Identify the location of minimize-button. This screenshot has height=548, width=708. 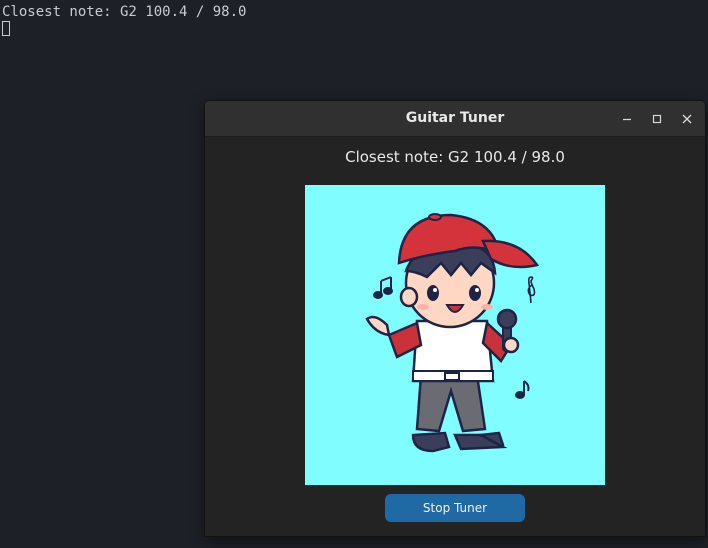
(627, 119).